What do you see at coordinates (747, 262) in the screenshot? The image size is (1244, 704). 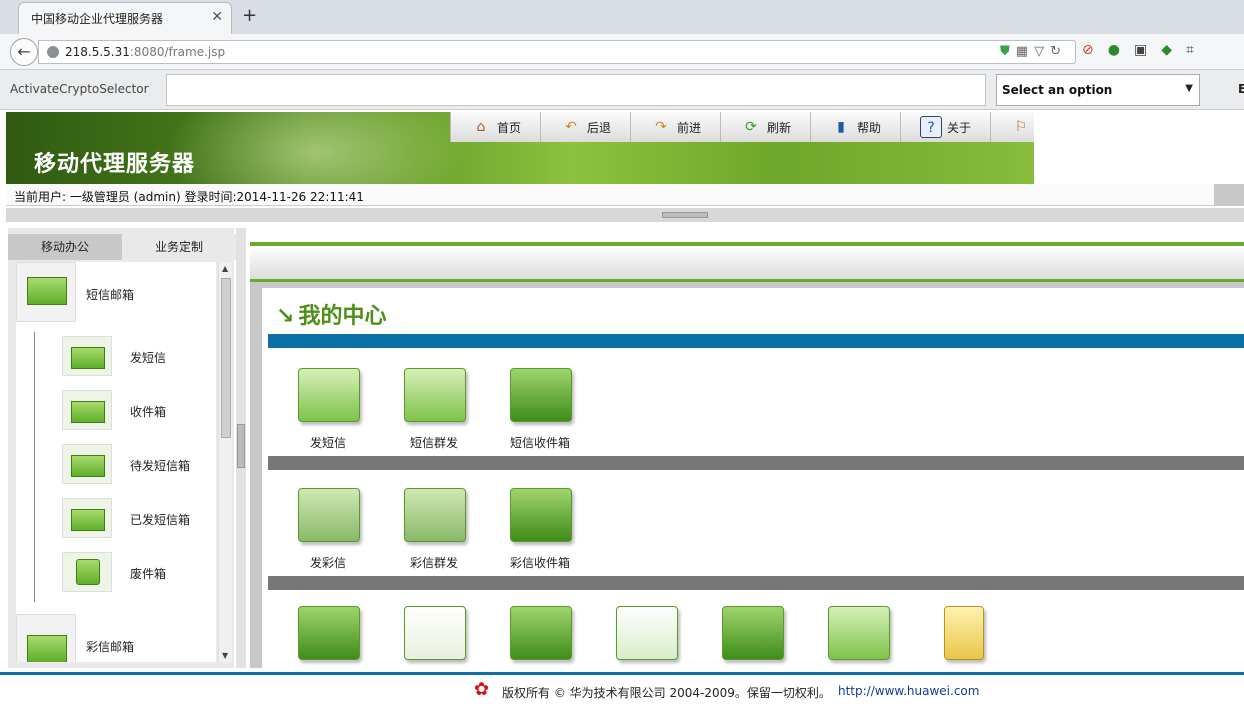 I see `main-top-band` at bounding box center [747, 262].